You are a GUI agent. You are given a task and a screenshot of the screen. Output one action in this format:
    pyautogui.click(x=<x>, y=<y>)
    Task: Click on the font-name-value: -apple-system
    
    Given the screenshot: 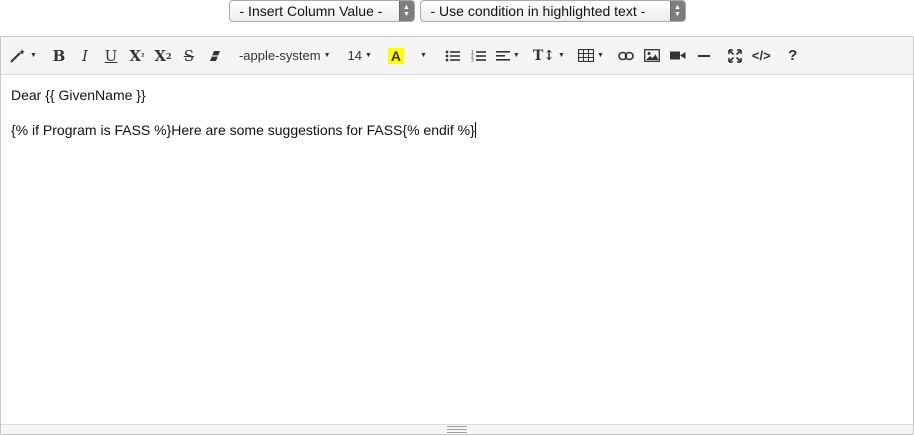 What is the action you would take?
    pyautogui.click(x=279, y=55)
    